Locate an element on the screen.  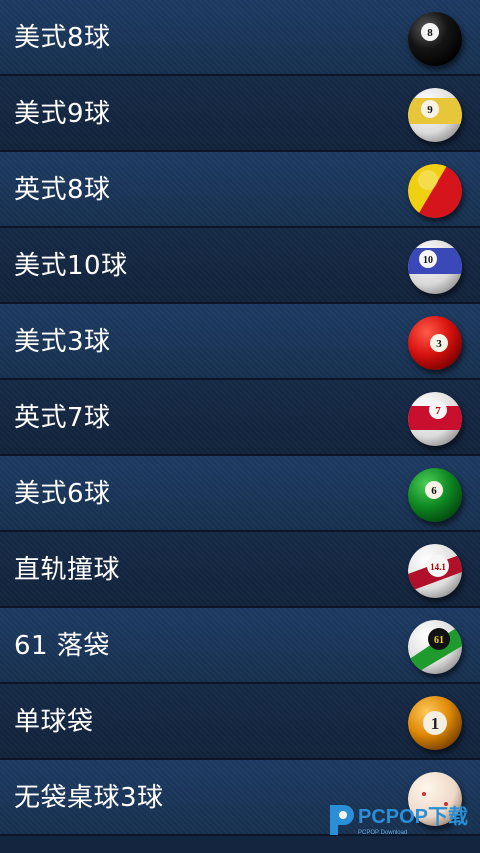
ball-number: 10 is located at coordinates (428, 260).